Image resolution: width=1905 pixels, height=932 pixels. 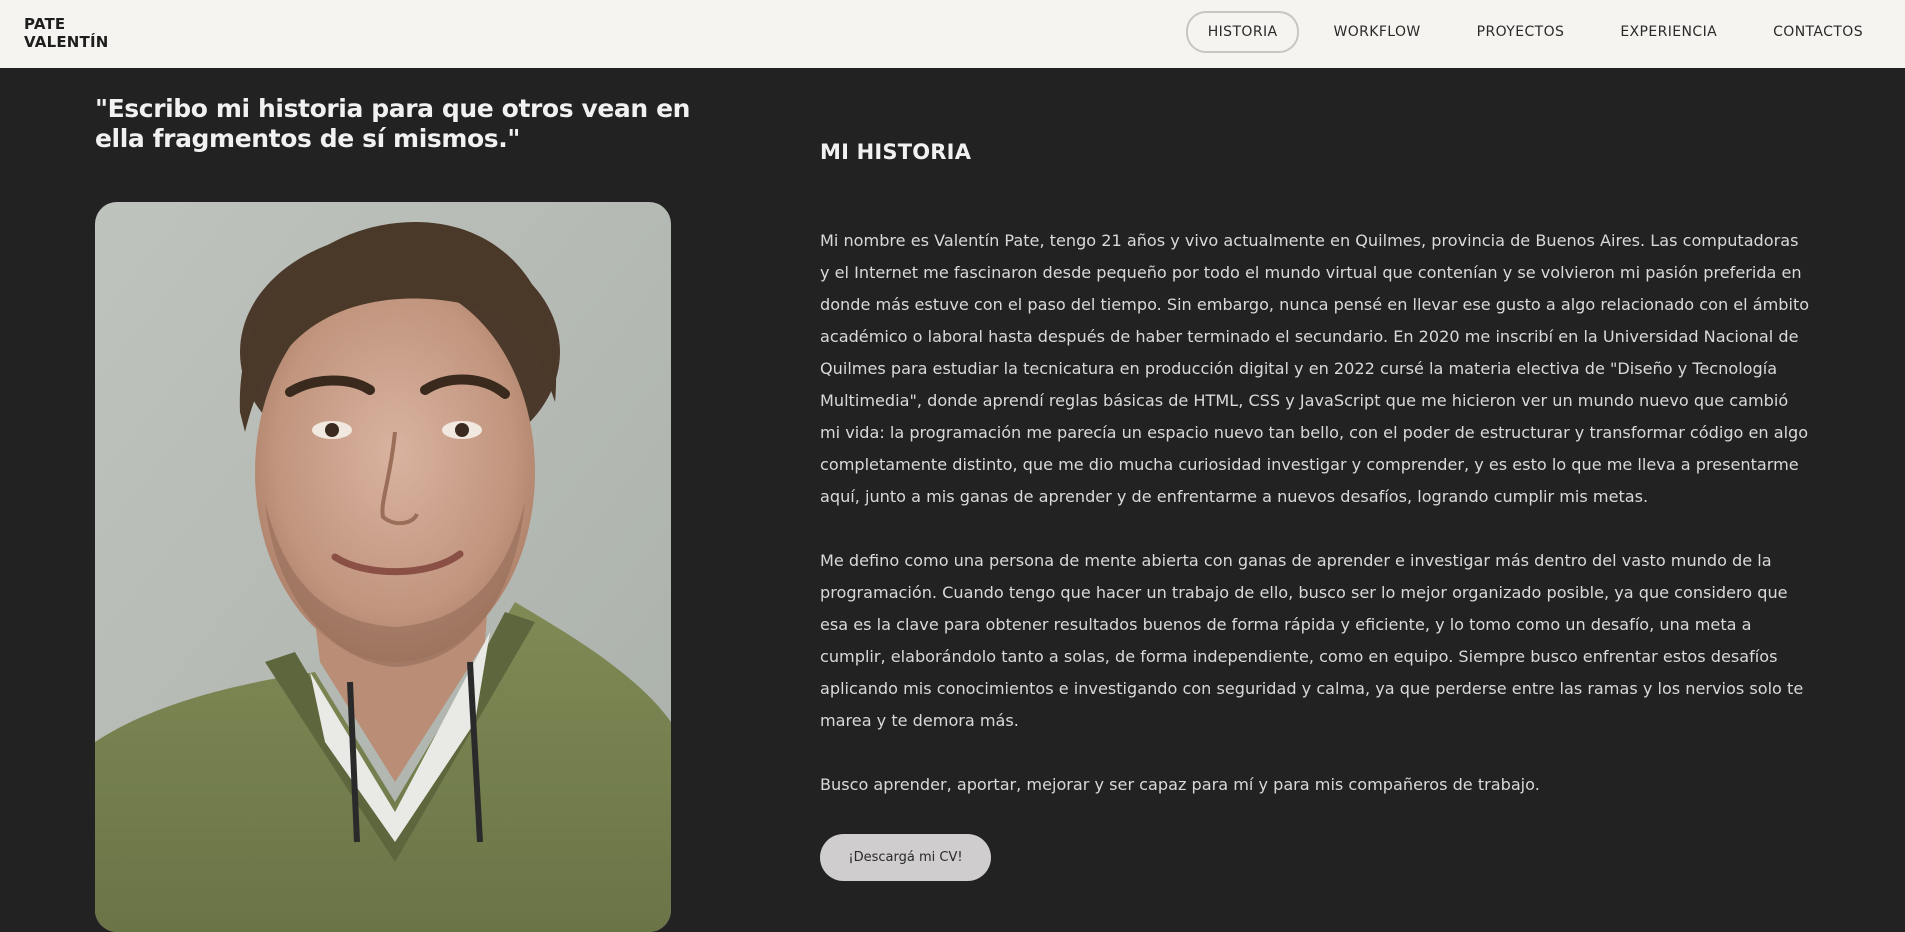 I want to click on brand-logo: PATE VALENTÍN, so click(x=66, y=33).